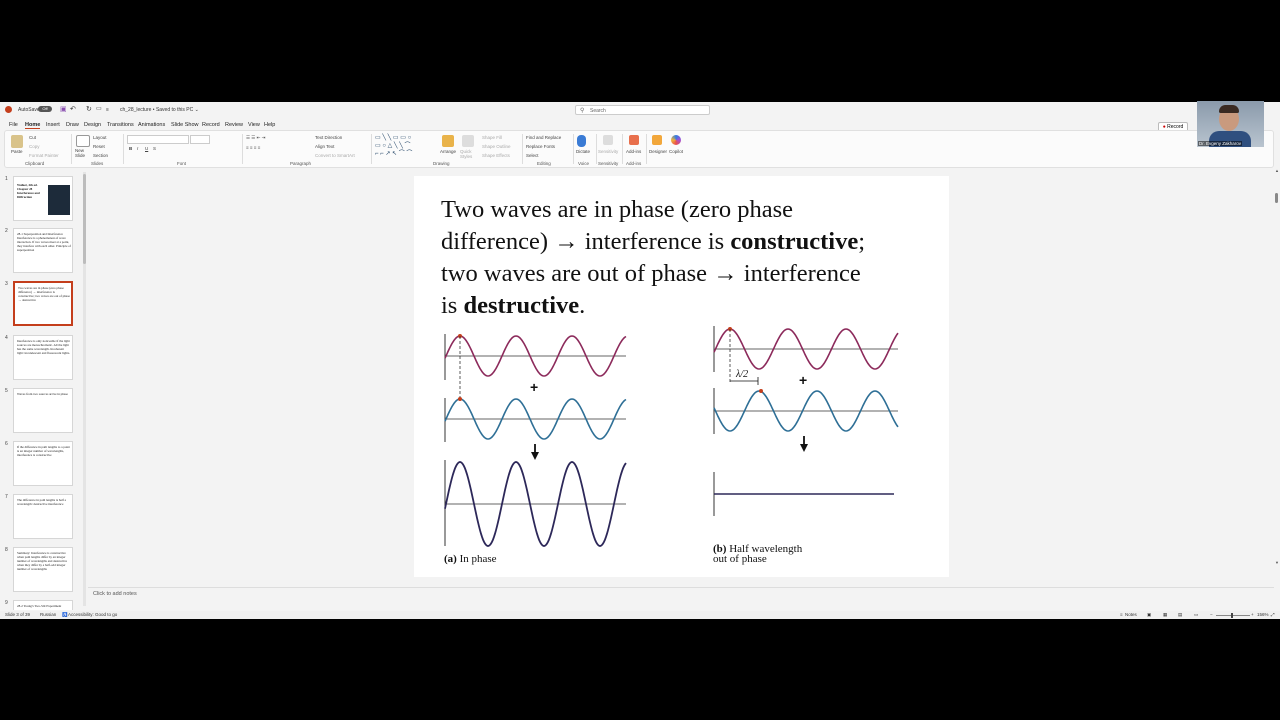  Describe the element at coordinates (468, 154) in the screenshot. I see `quick-styles-label: Quick Styles` at that location.